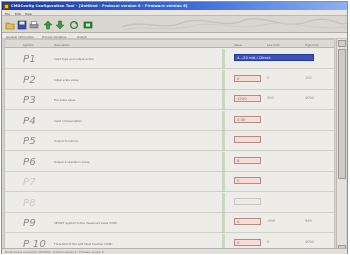 The width and height of the screenshot is (350, 255). Describe the element at coordinates (29, 223) in the screenshot. I see `parameter-symbol: P9` at that location.